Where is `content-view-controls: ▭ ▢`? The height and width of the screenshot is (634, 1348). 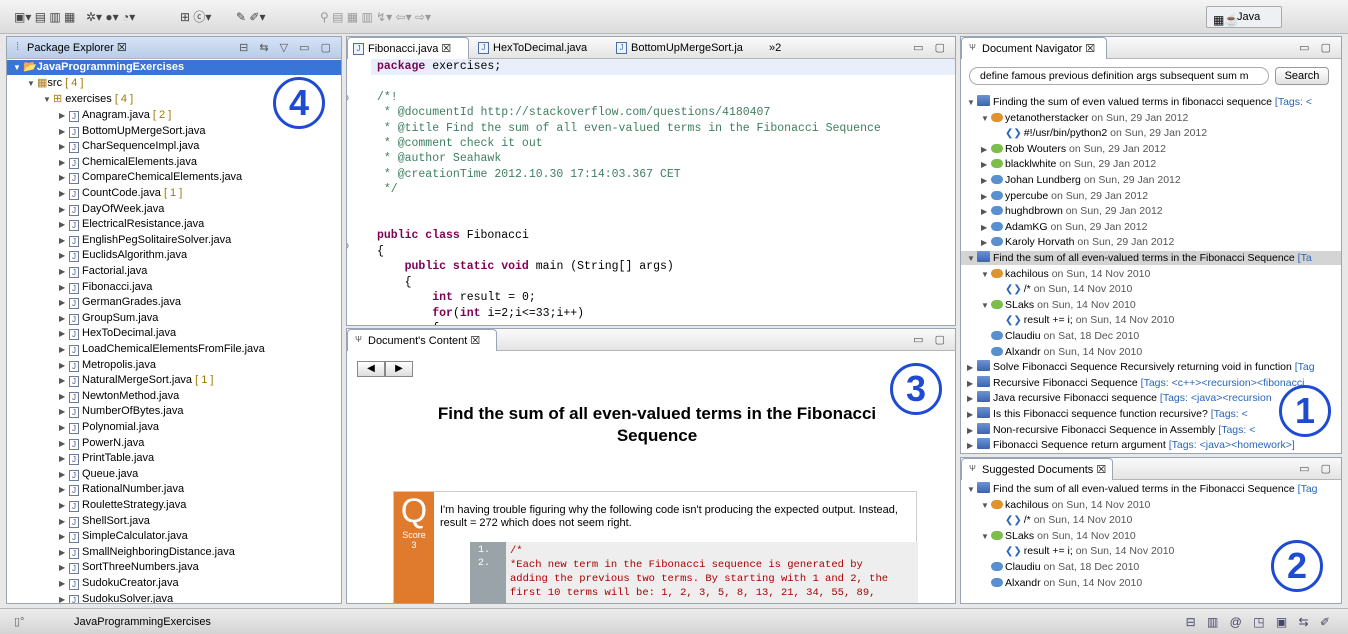 content-view-controls: ▭ ▢ is located at coordinates (931, 339).